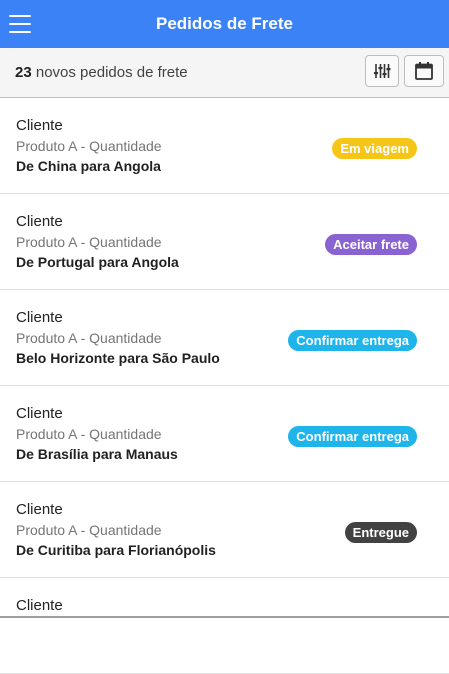 Image resolution: width=449 pixels, height=674 pixels. I want to click on order-route: De China para Angola, so click(88, 166).